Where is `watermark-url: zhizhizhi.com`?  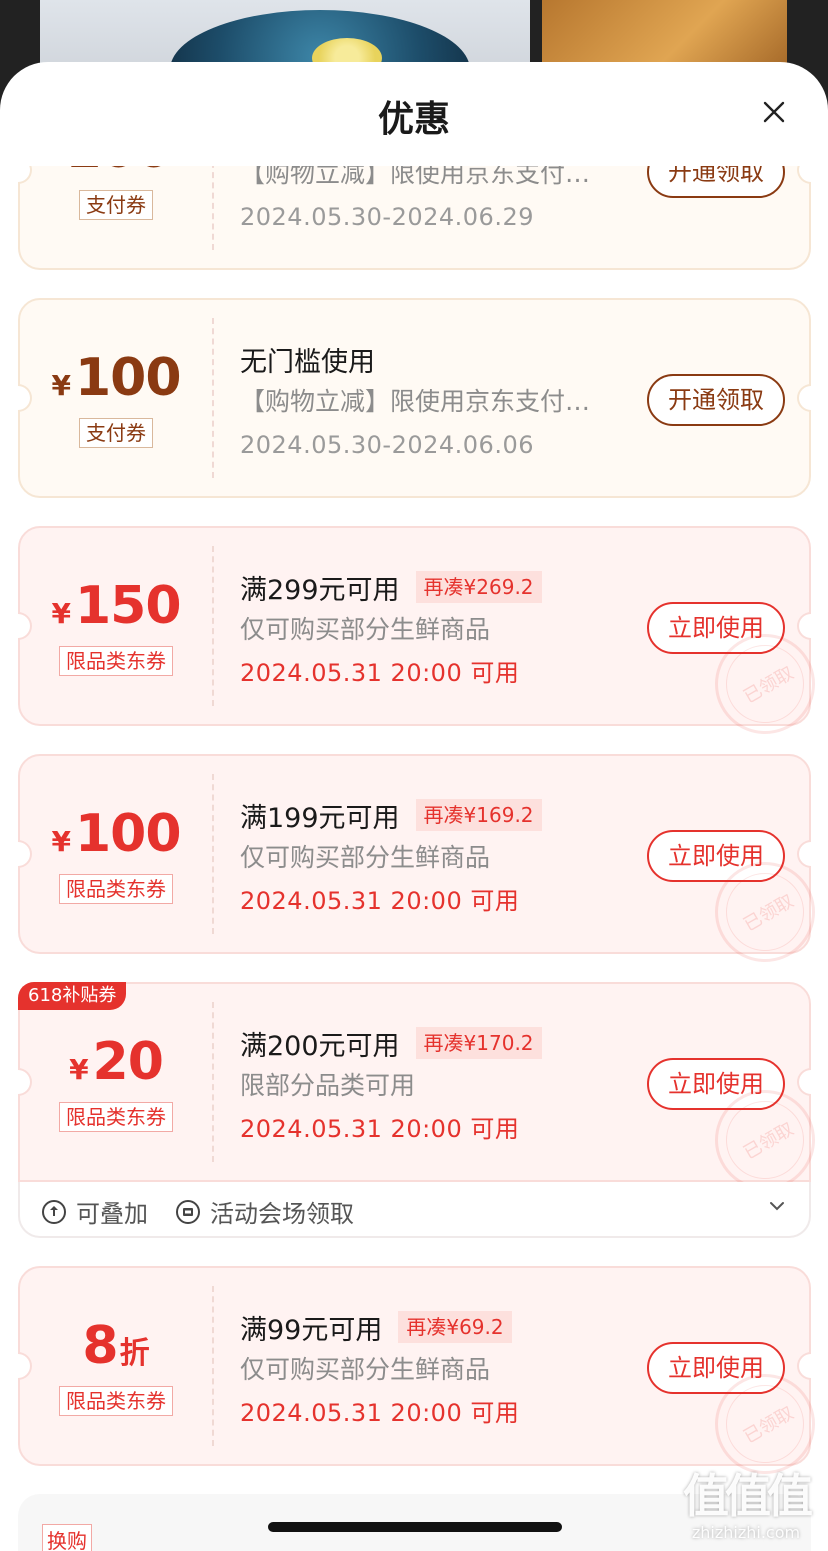
watermark-url: zhizhizhi.com is located at coordinates (746, 1532).